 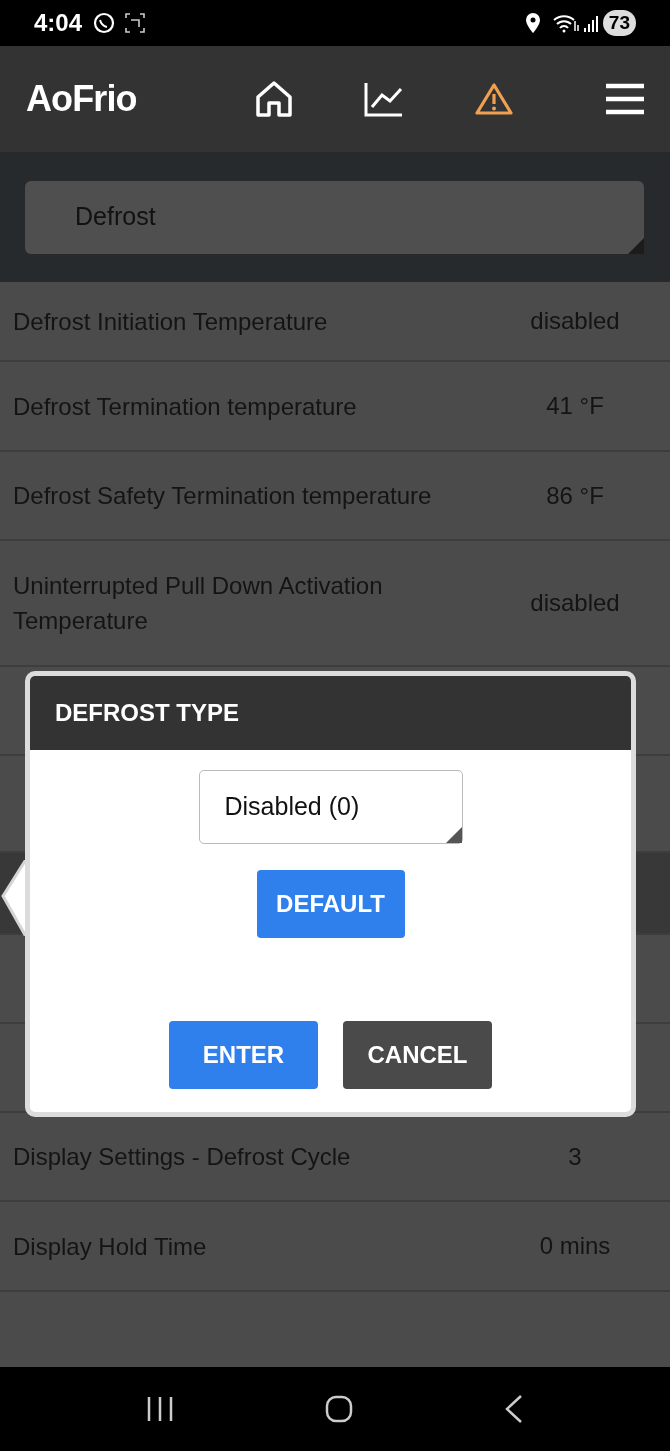 I want to click on location-icon, so click(x=532, y=23).